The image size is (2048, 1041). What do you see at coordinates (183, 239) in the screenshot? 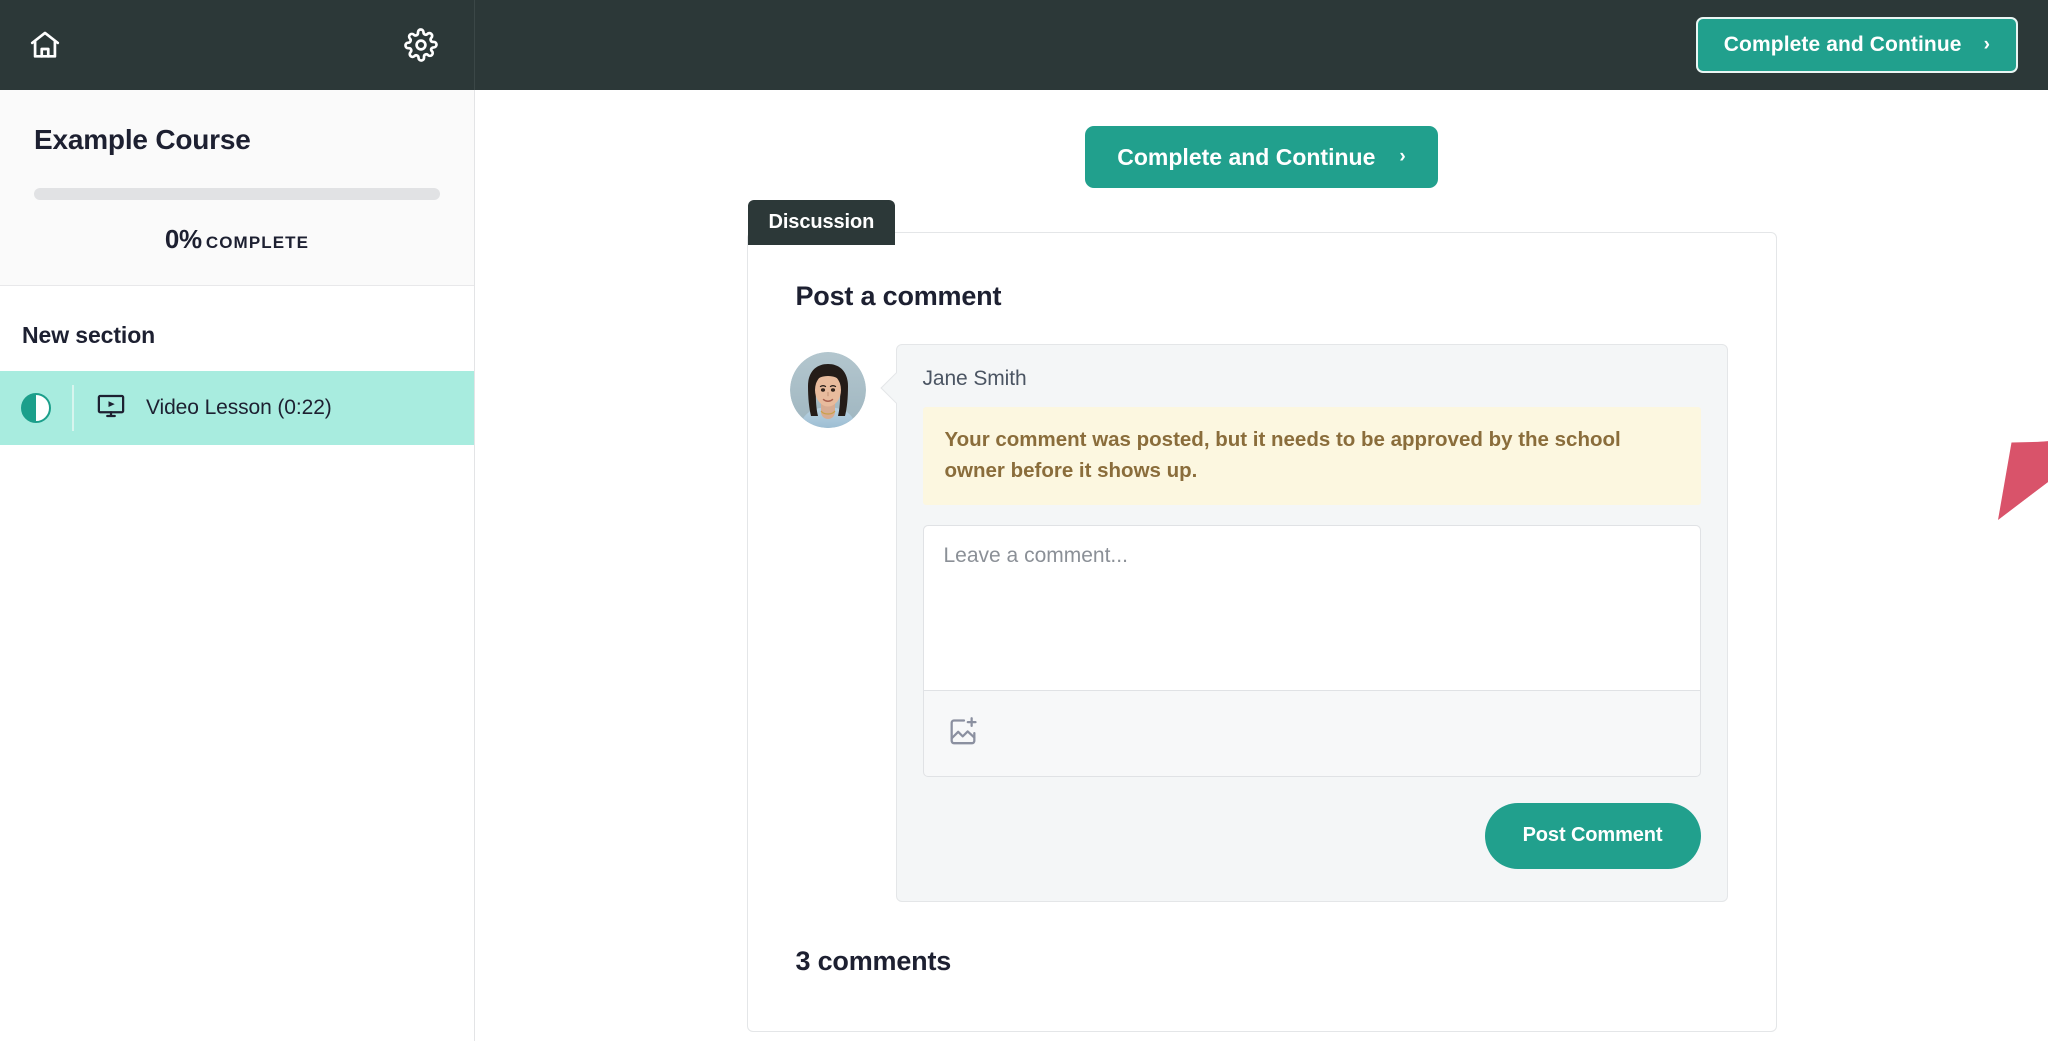
I see `course-progress-percent: 0%` at bounding box center [183, 239].